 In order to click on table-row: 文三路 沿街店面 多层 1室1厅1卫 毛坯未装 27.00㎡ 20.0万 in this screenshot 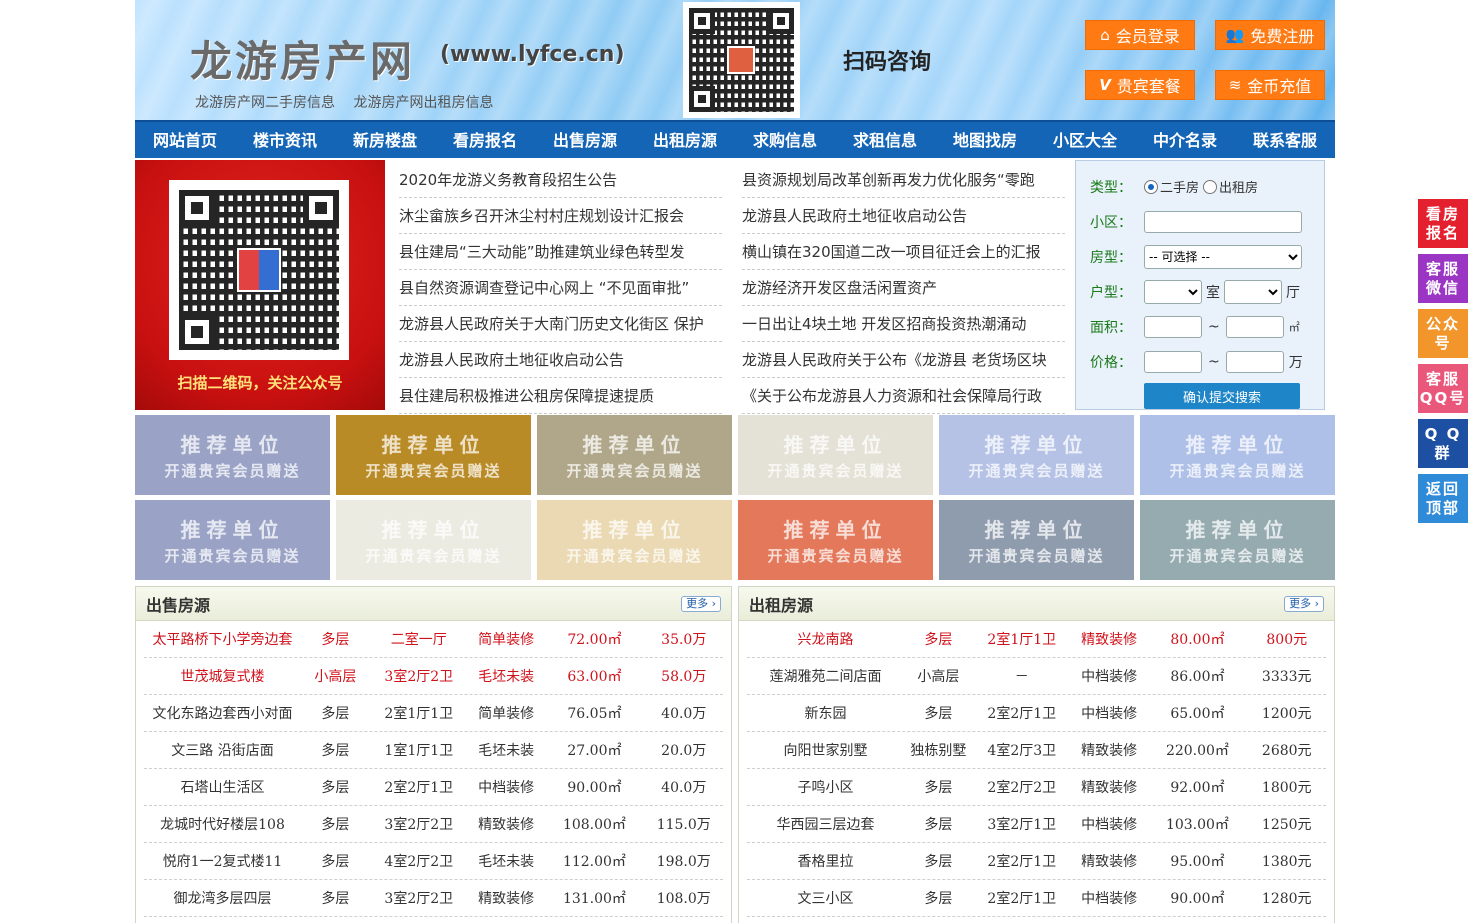, I will do `click(433, 750)`.